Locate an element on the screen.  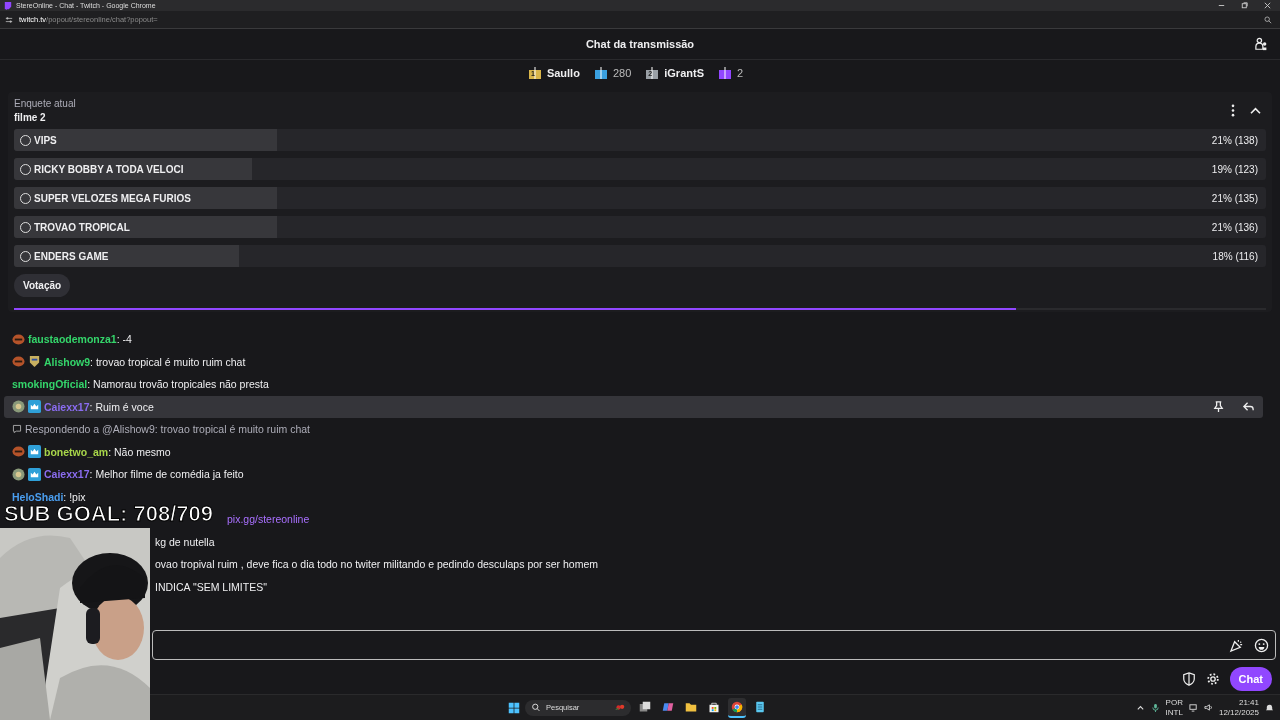
option-label: RICKY BOBBY A TODA VELOCI is located at coordinates (109, 169).